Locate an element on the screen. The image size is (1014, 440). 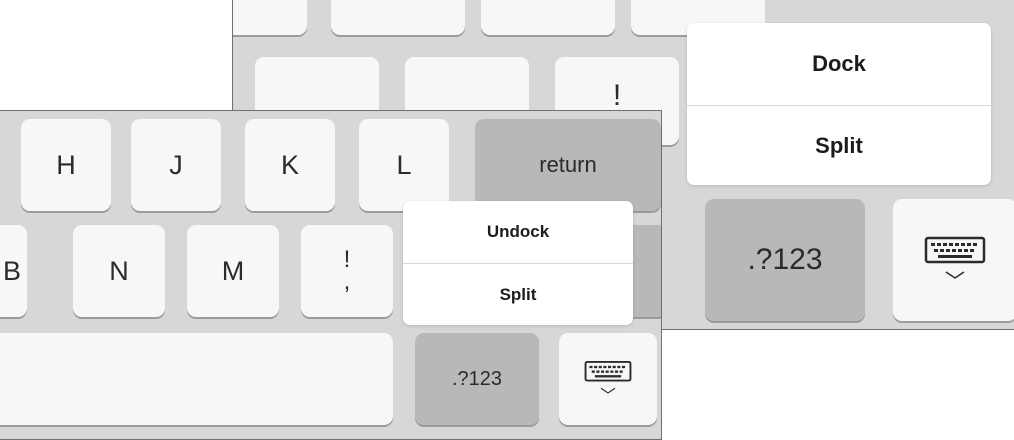
key-exclamation-comma: ! , is located at coordinates (347, 271).